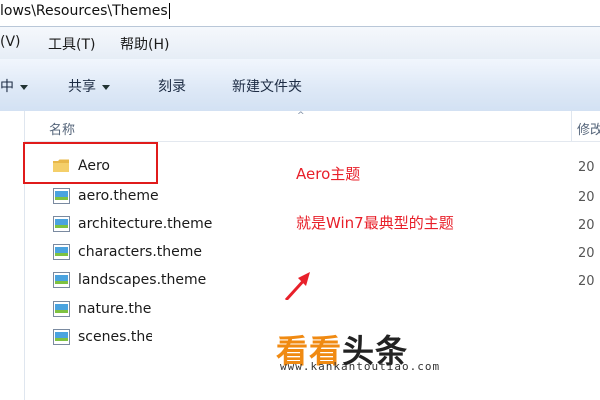  I want to click on menu-help: 帮助(H), so click(144, 44).